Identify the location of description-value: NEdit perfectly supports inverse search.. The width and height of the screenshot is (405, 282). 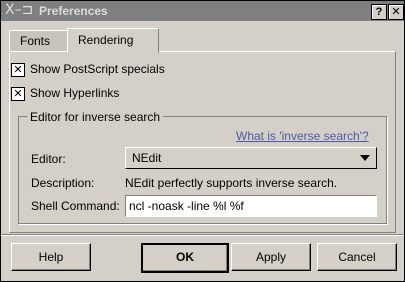
(231, 183).